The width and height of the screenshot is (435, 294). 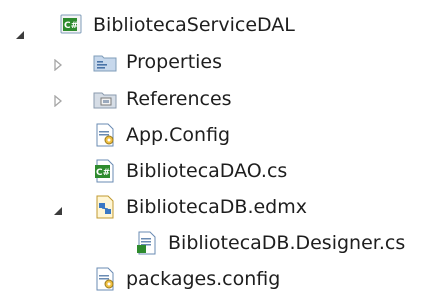 What do you see at coordinates (174, 62) in the screenshot?
I see `tree-item-label: Properties` at bounding box center [174, 62].